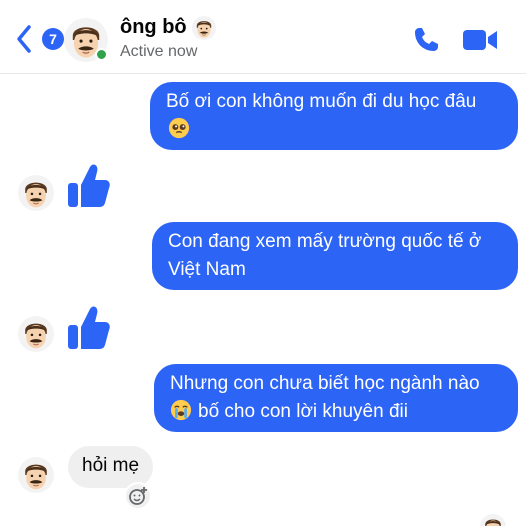 This screenshot has height=526, width=526. What do you see at coordinates (53, 39) in the screenshot?
I see `unread-count-badge: 7` at bounding box center [53, 39].